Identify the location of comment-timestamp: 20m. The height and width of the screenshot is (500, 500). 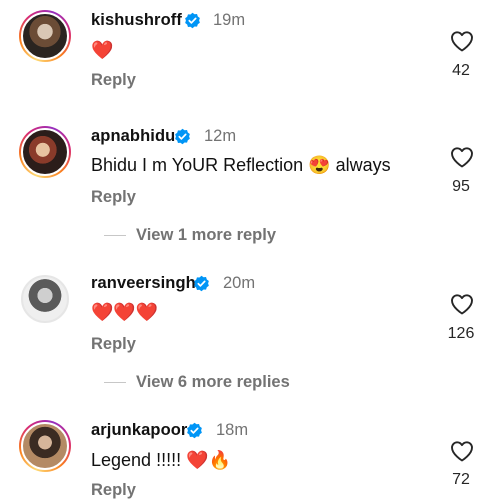
(239, 283).